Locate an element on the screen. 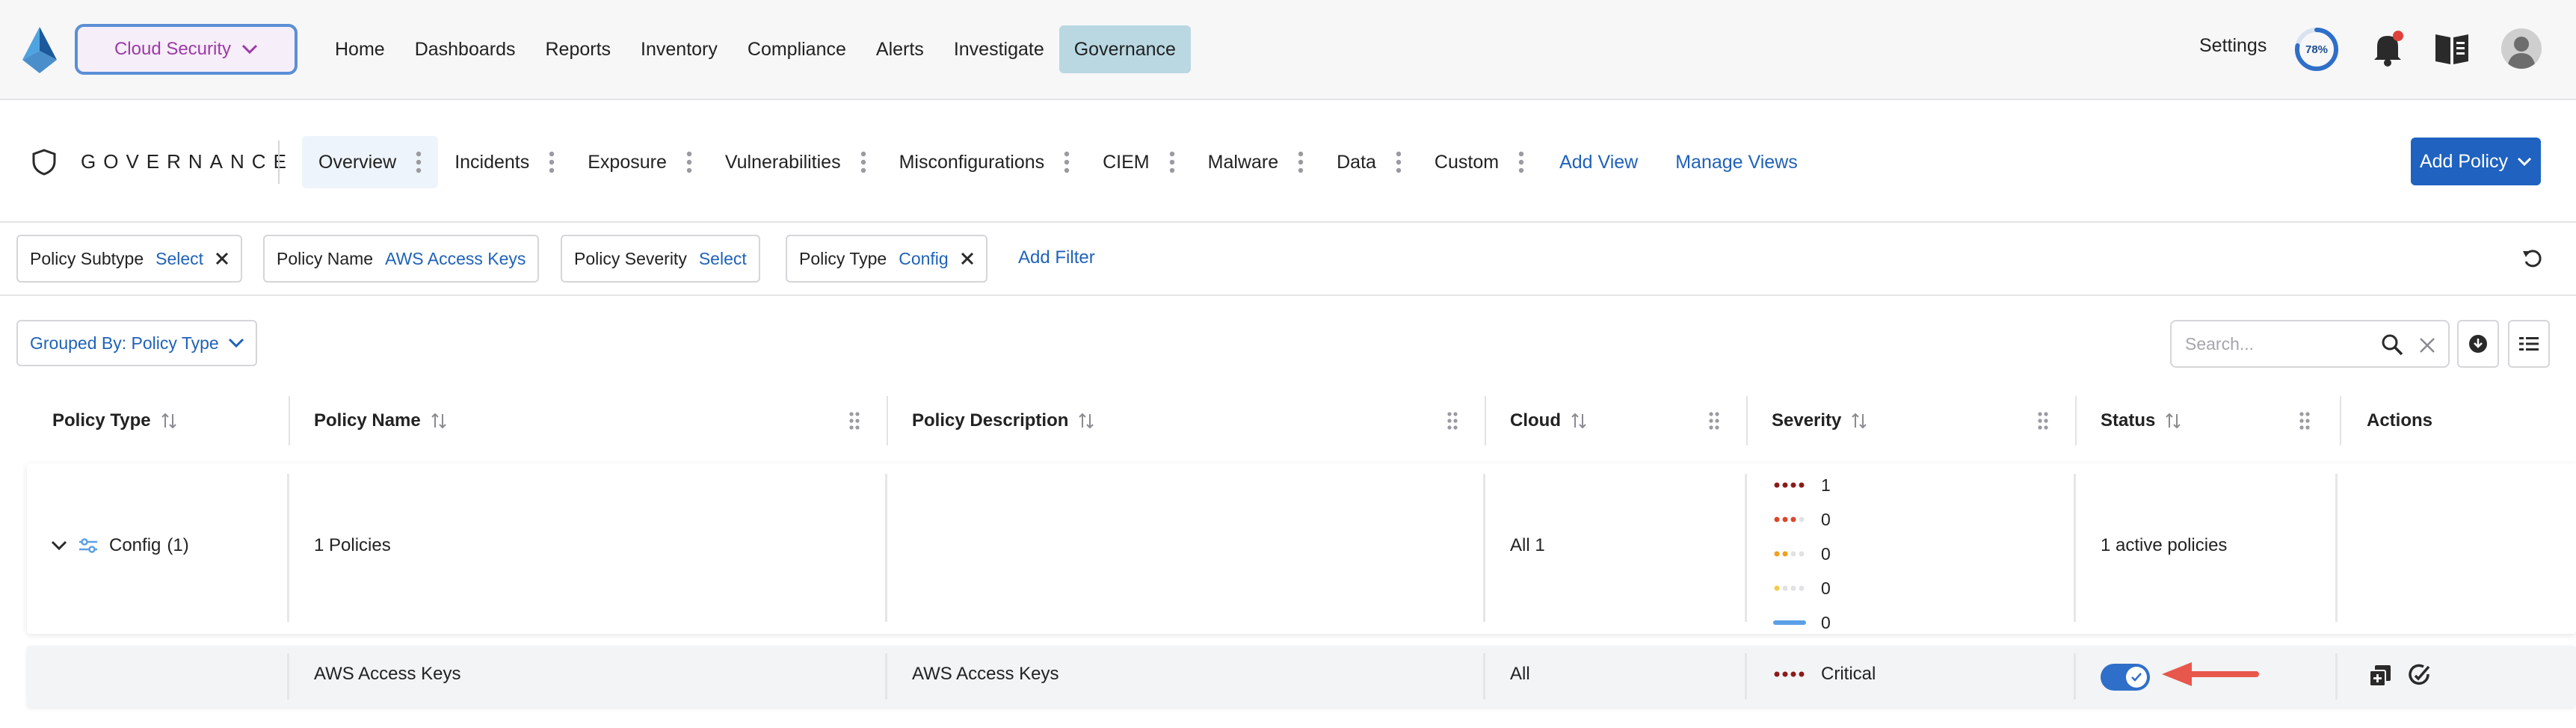 Image resolution: width=2576 pixels, height=728 pixels. column-settings-button is located at coordinates (2529, 344).